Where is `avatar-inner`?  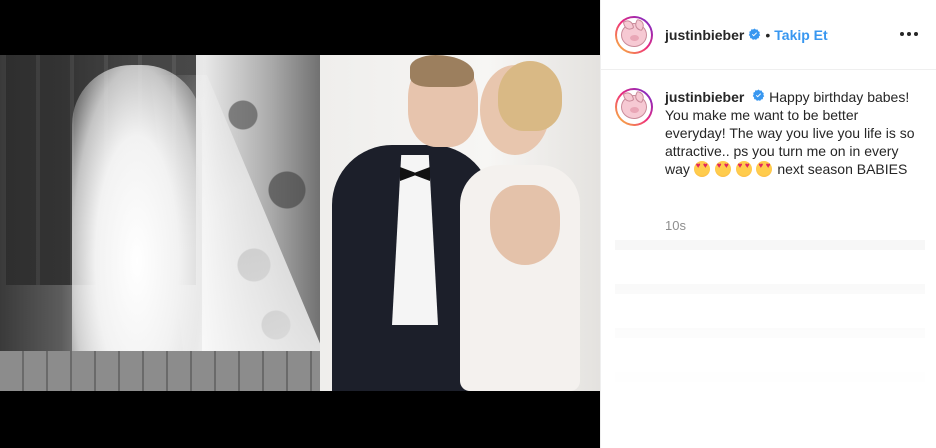 avatar-inner is located at coordinates (634, 34).